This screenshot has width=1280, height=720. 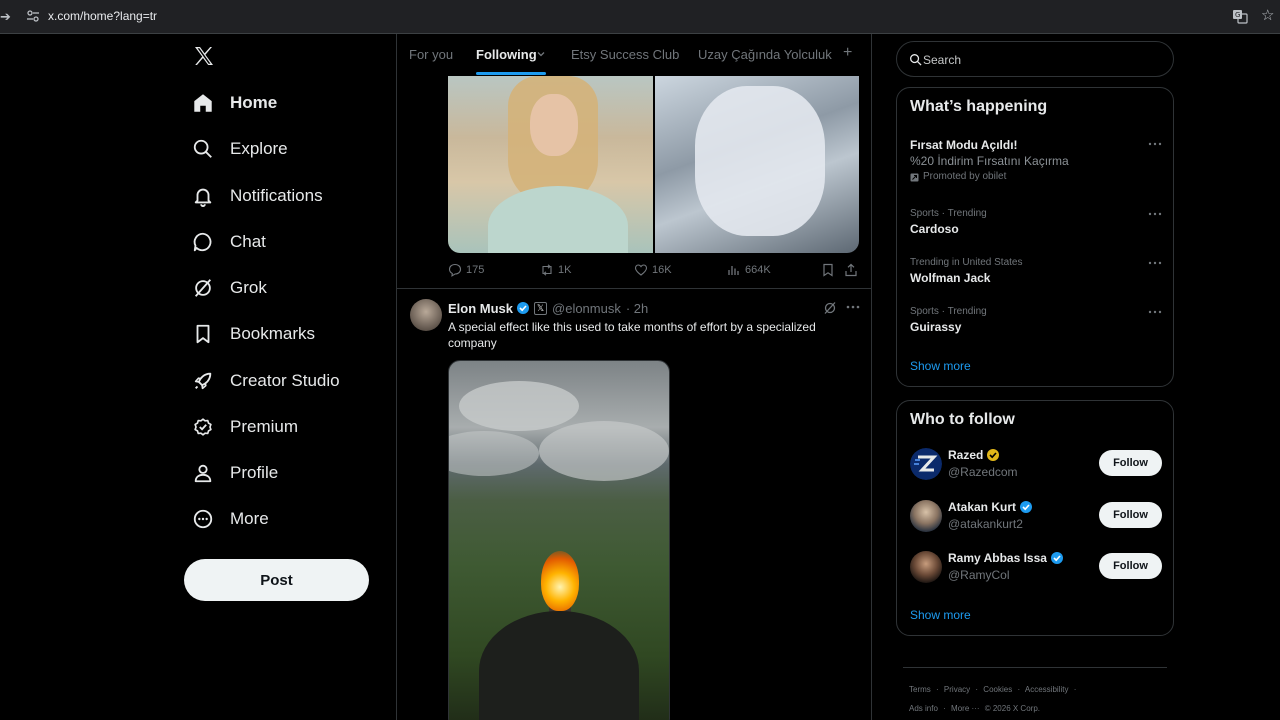 I want to click on nav-grok: Grok, so click(x=284, y=288).